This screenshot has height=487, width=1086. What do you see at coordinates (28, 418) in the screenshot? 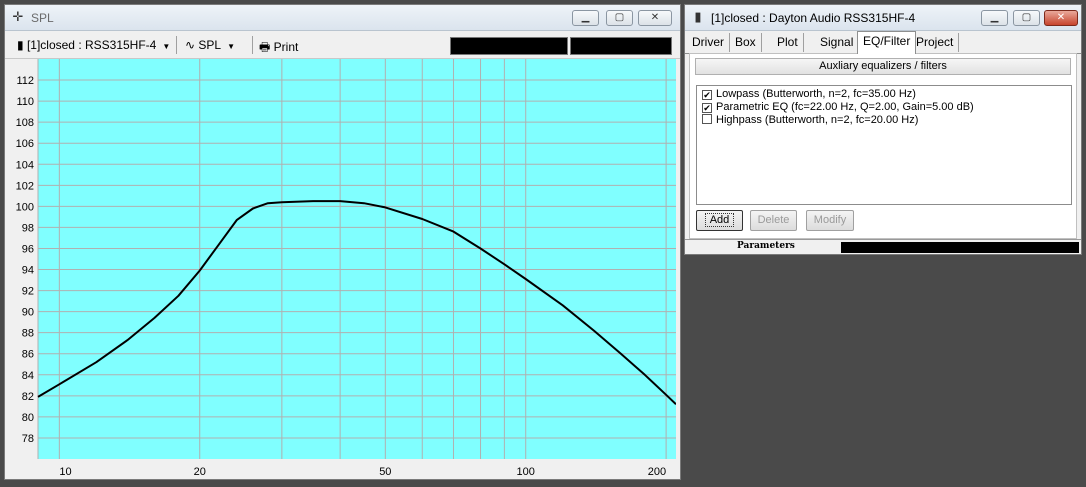
I see `y-tick-label: 80` at bounding box center [28, 418].